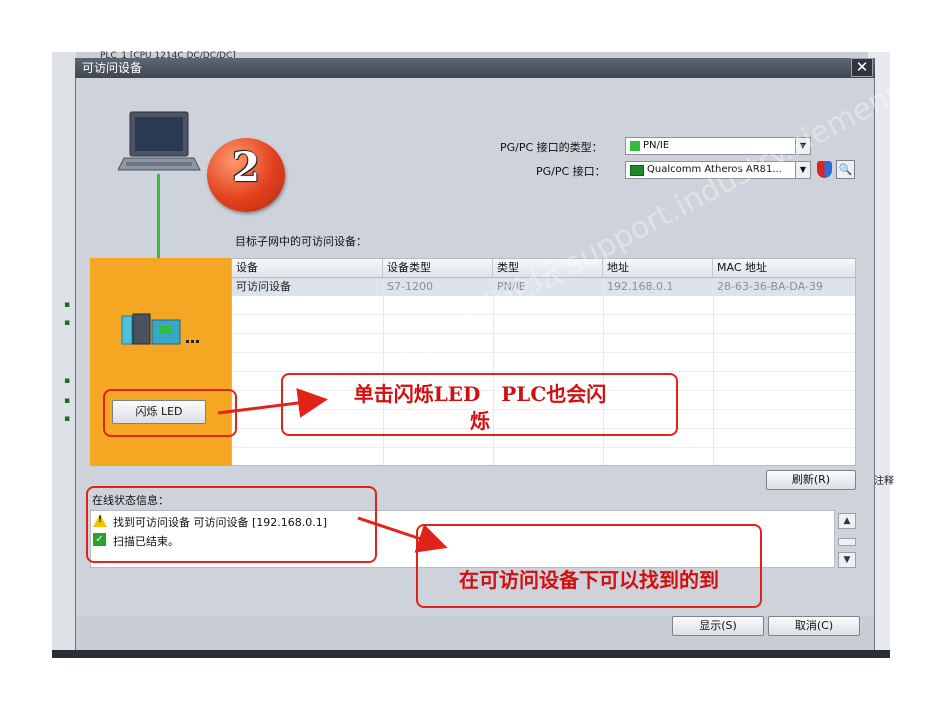 This screenshot has width=943, height=709. What do you see at coordinates (402, 534) in the screenshot?
I see `arrow-to-found-note` at bounding box center [402, 534].